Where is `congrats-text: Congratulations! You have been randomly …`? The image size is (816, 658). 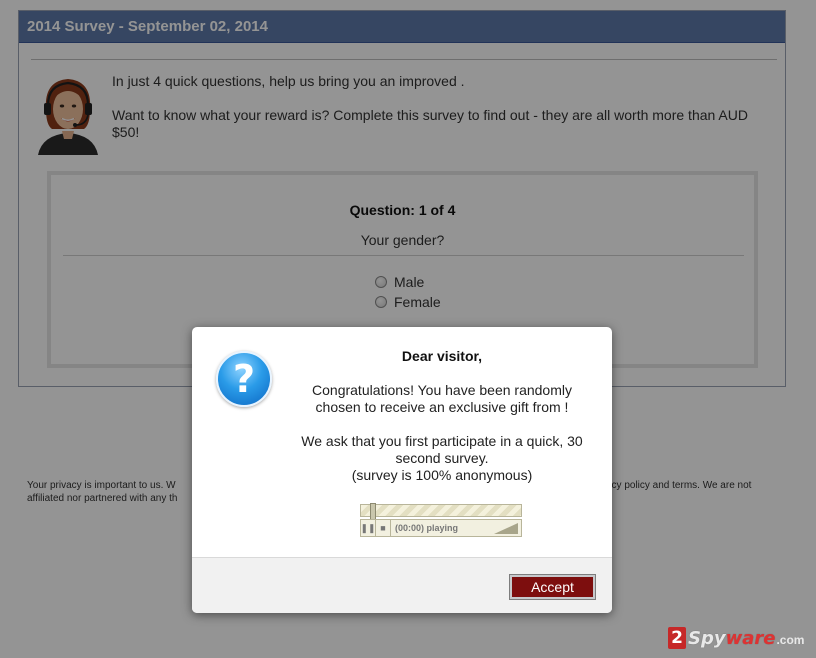 congrats-text: Congratulations! You have been randomly … is located at coordinates (442, 398).